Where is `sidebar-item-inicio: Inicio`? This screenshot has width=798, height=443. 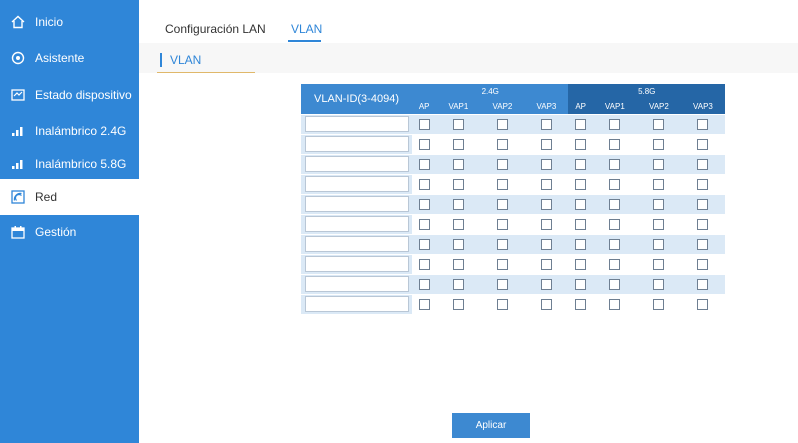 sidebar-item-inicio: Inicio is located at coordinates (69, 22).